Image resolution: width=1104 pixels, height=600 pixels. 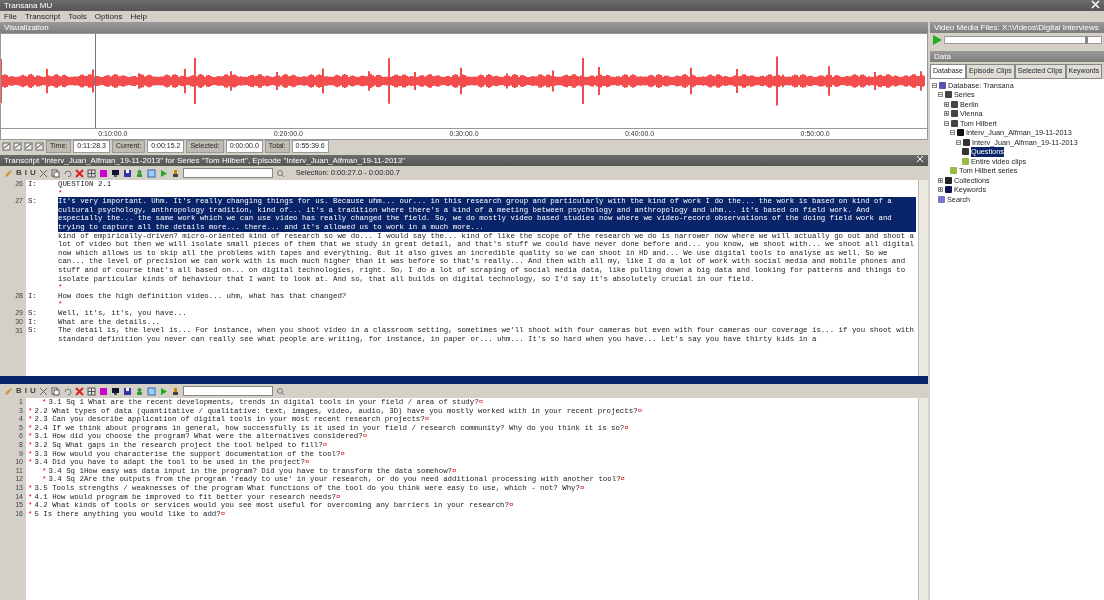 I want to click on menu-item: Tools, so click(x=77, y=16).